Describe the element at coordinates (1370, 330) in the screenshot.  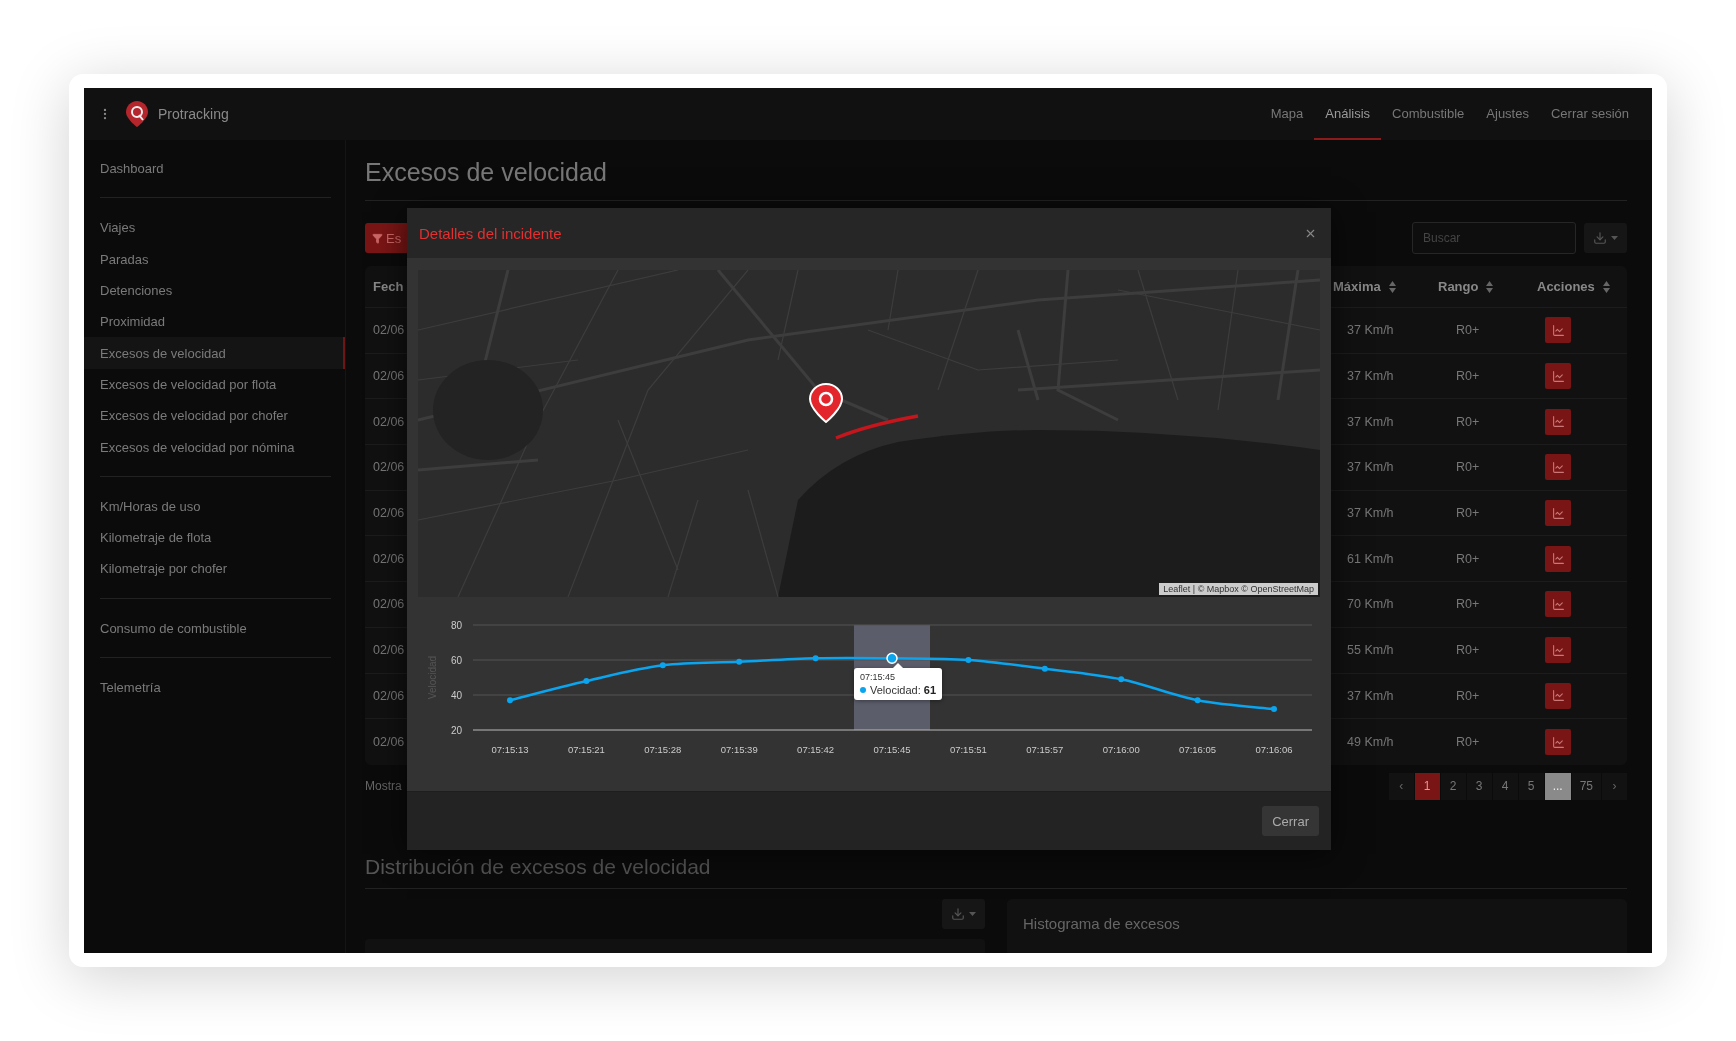
I see `table-cell-text: 37 Km/h` at that location.